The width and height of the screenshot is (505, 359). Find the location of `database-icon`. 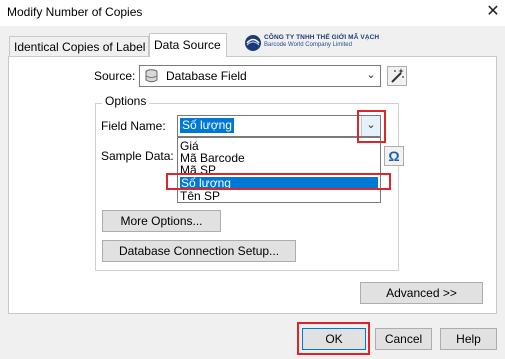

database-icon is located at coordinates (151, 76).